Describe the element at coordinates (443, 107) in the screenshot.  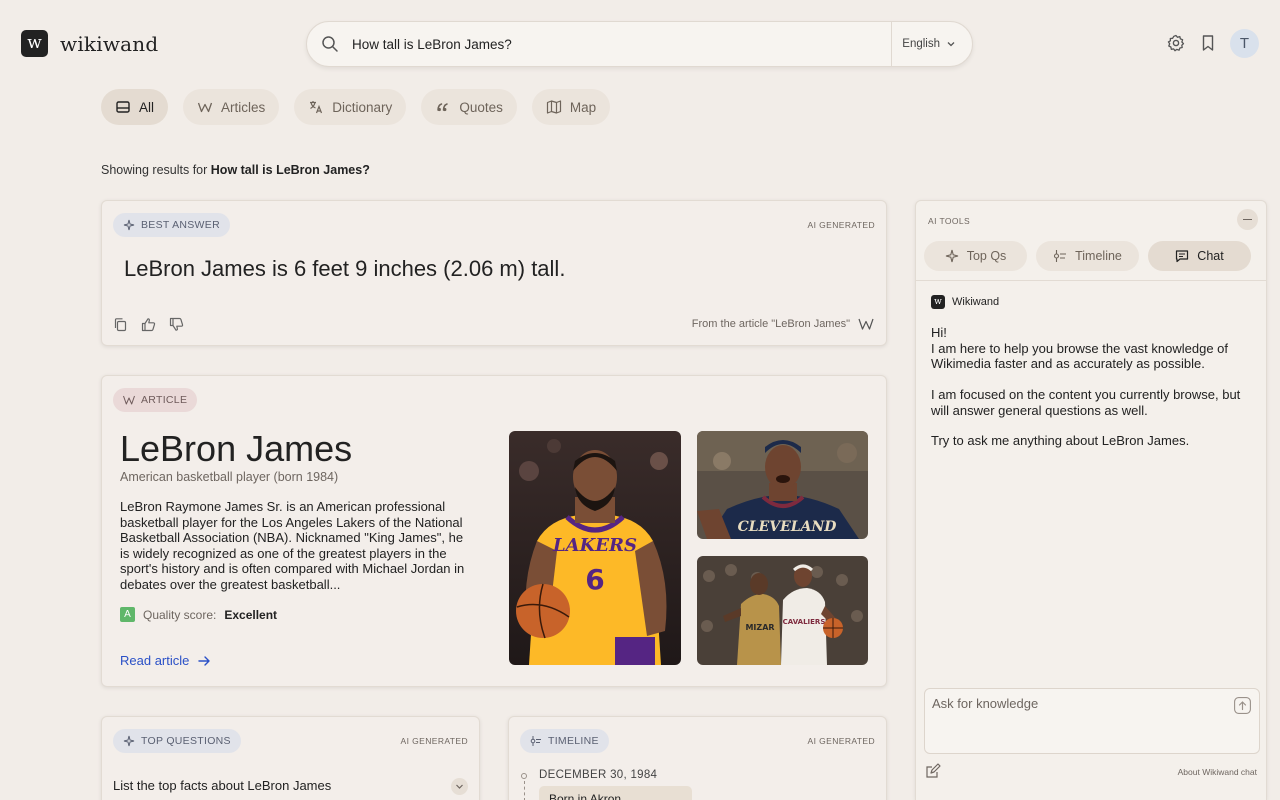
I see `quote-icon` at that location.